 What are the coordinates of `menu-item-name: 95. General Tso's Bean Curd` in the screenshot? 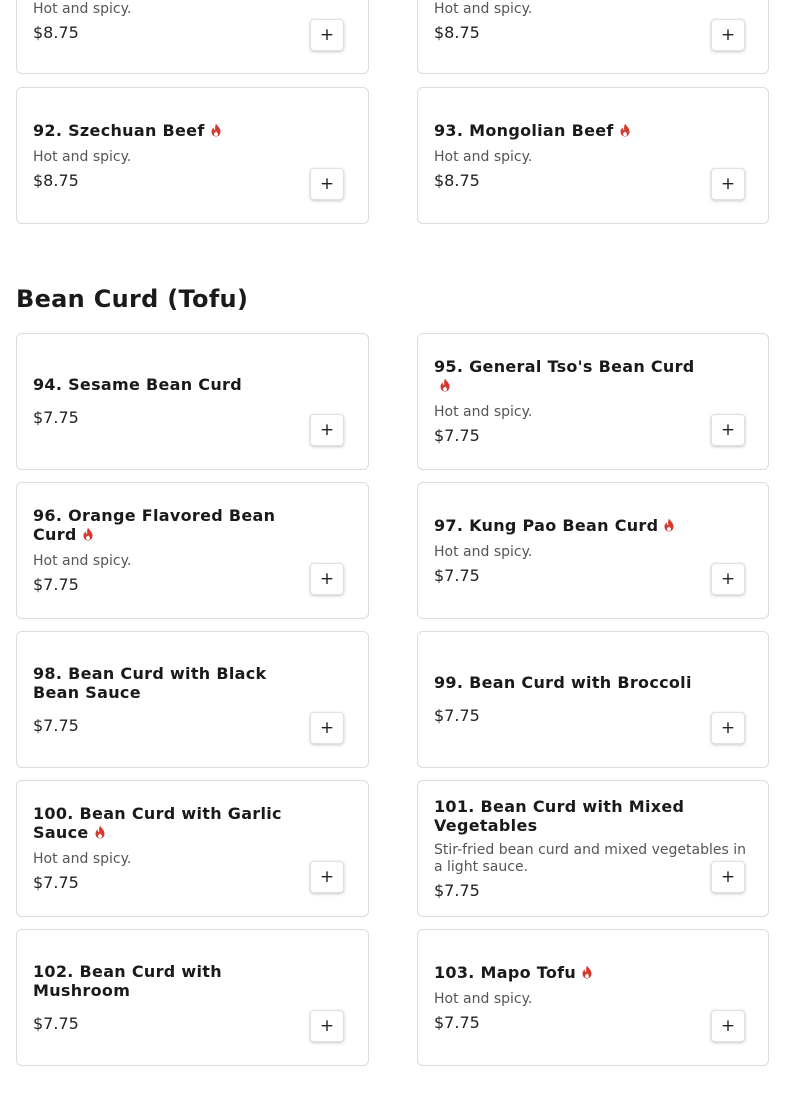 It's located at (571, 376).